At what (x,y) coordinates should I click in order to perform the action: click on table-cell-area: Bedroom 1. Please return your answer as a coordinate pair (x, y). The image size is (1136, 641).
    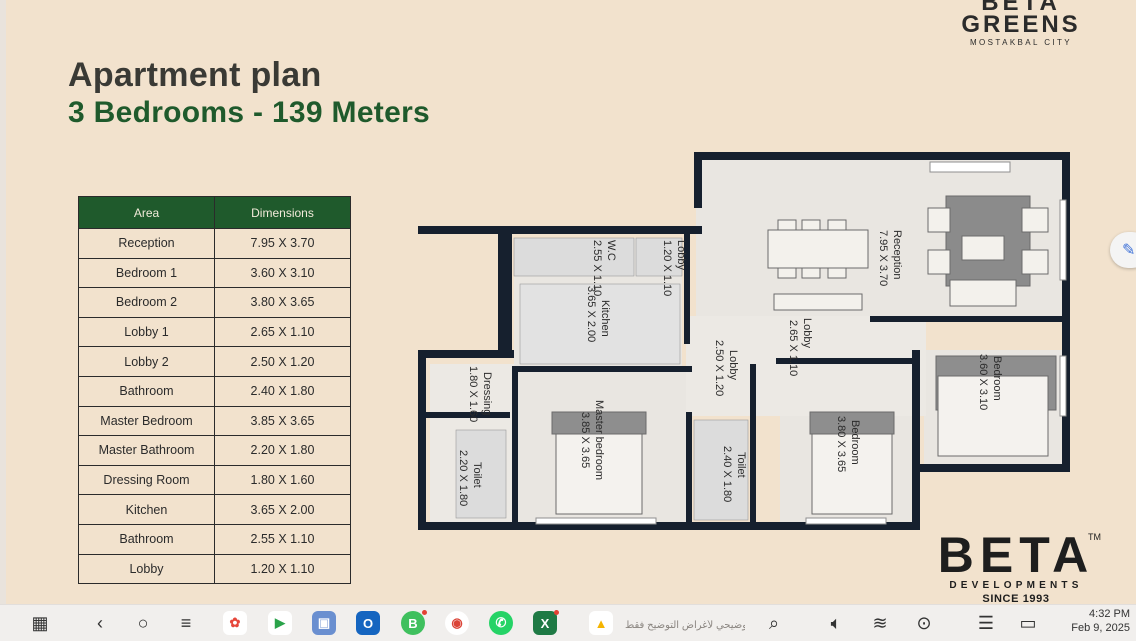
    Looking at the image, I should click on (146, 273).